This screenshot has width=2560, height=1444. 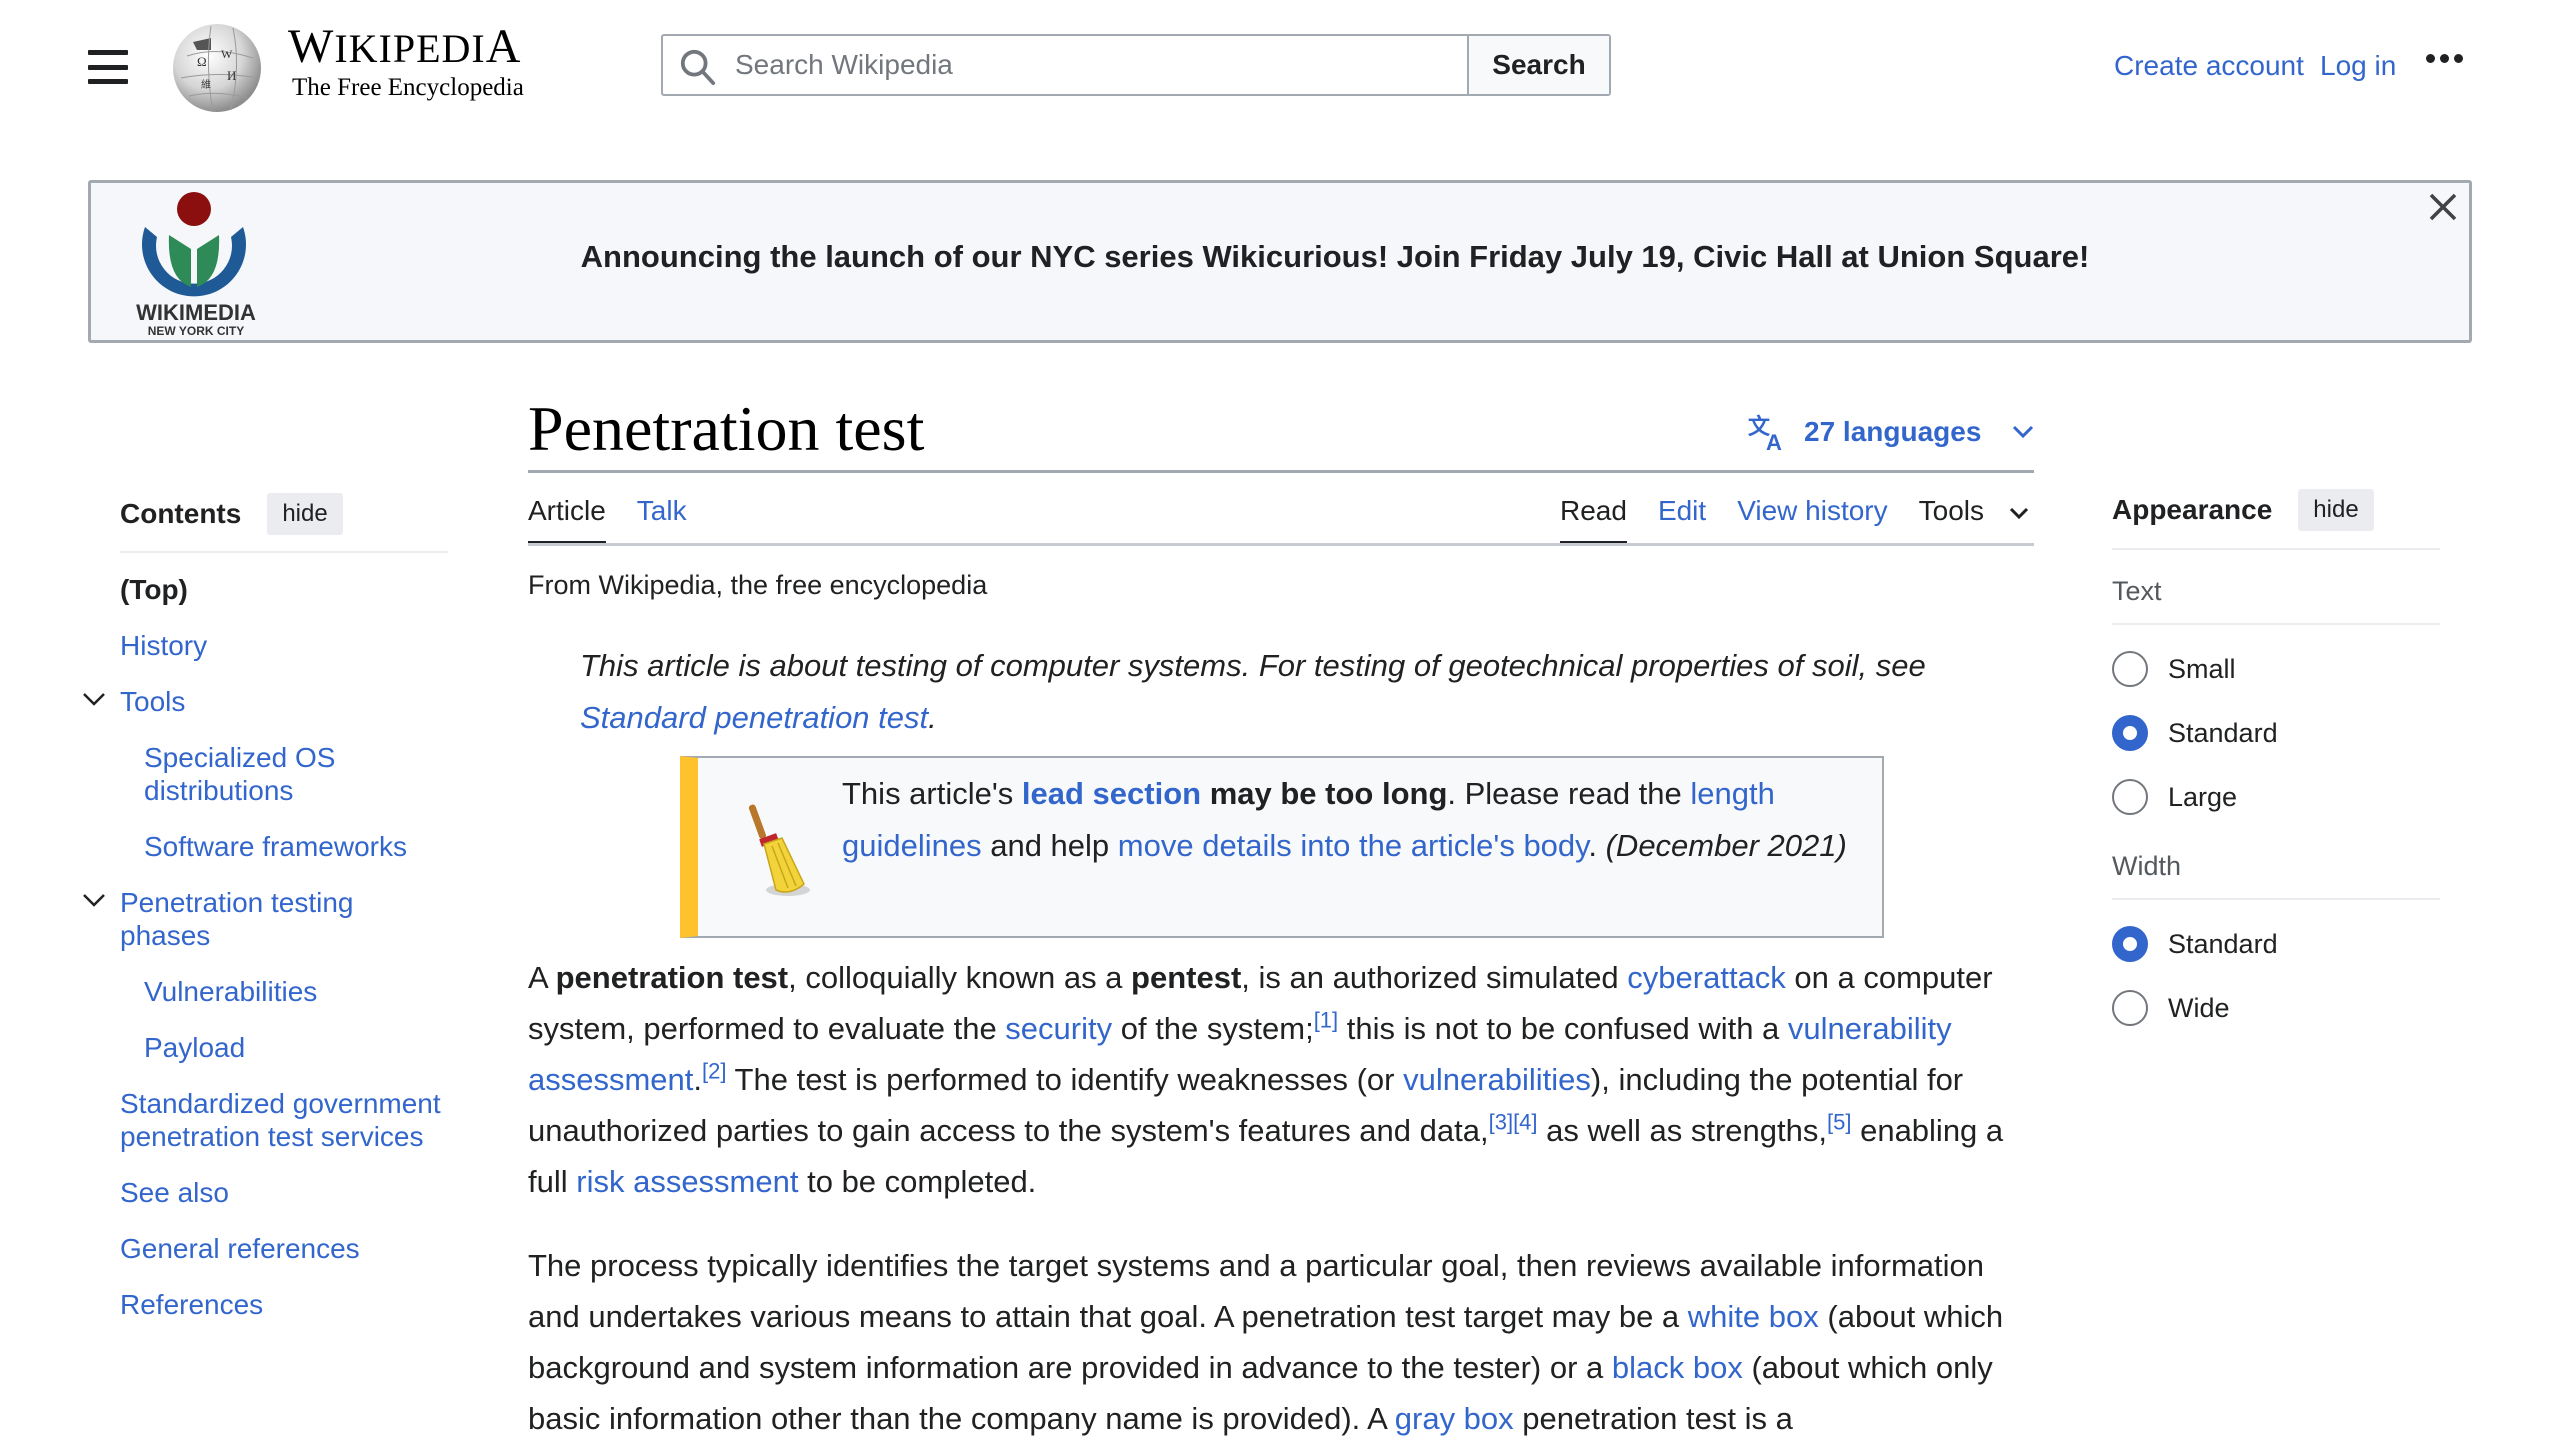 I want to click on toc-hide-button: hide, so click(x=305, y=514).